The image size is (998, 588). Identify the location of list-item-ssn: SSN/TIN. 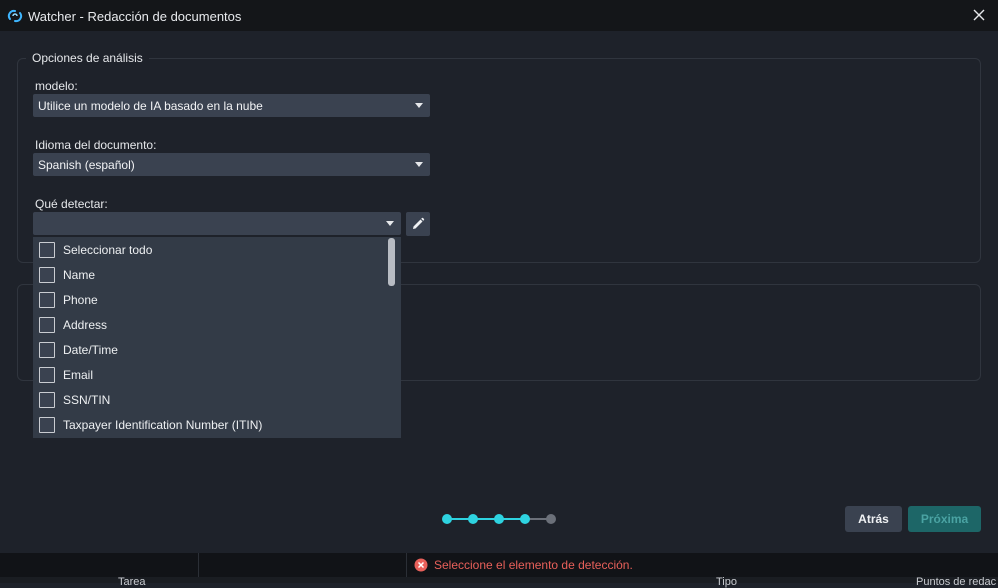
(210, 399).